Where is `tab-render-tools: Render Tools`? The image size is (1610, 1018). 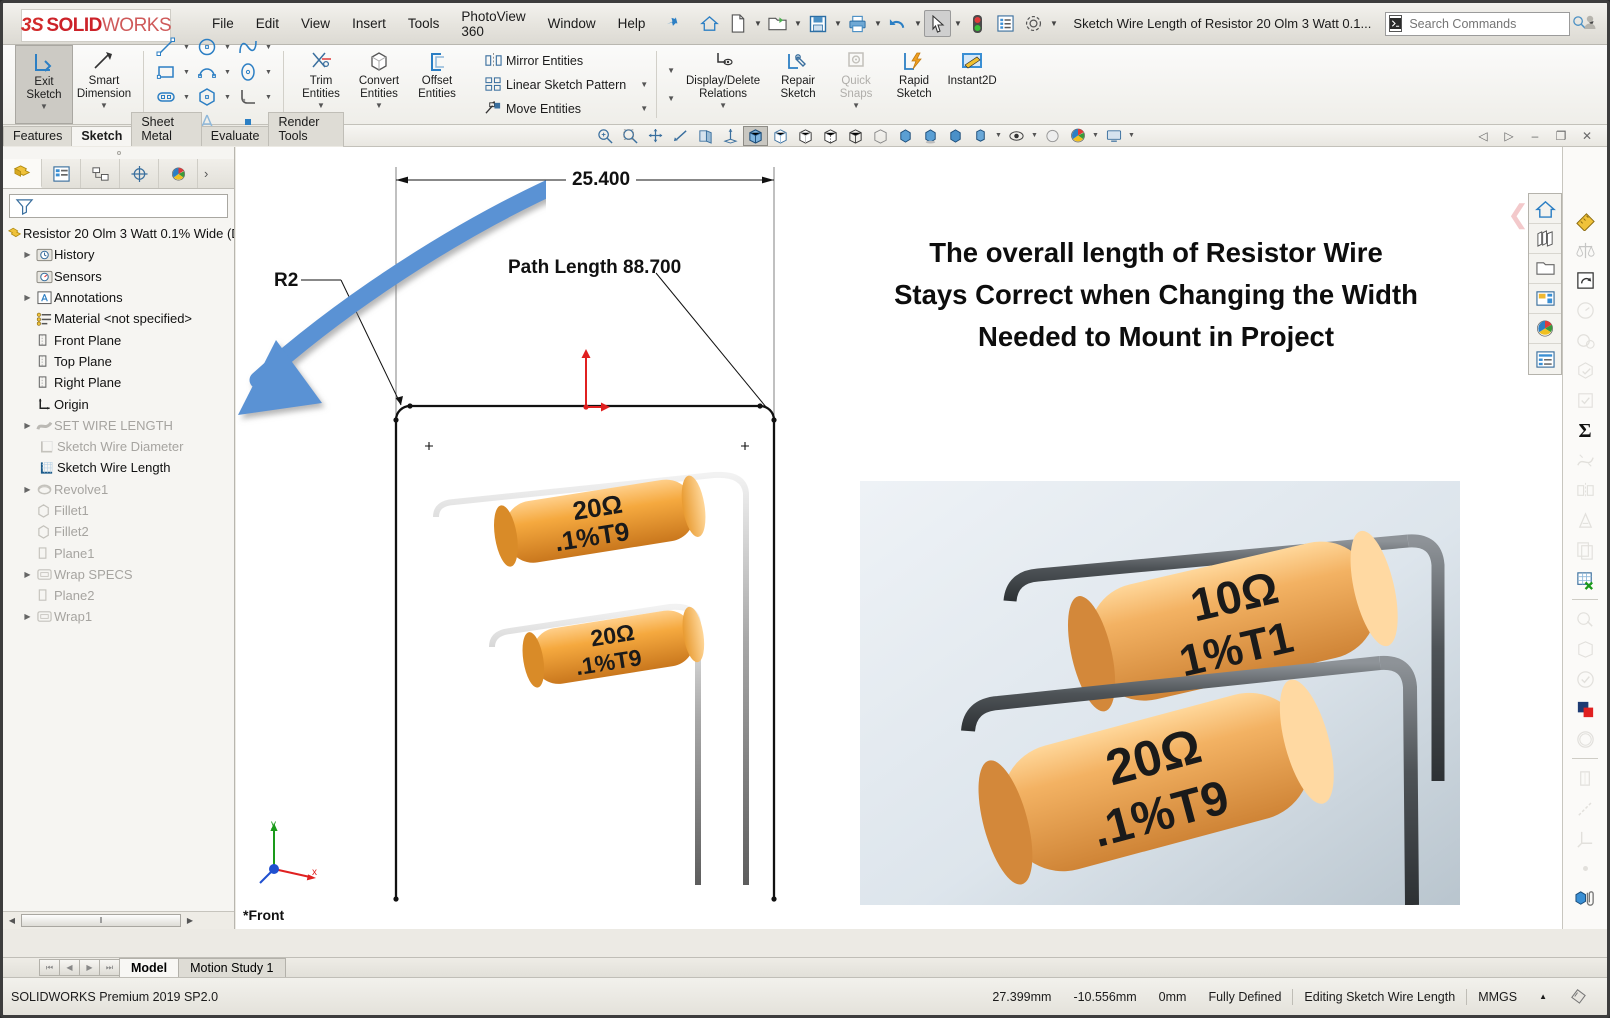 tab-render-tools: Render Tools is located at coordinates (306, 129).